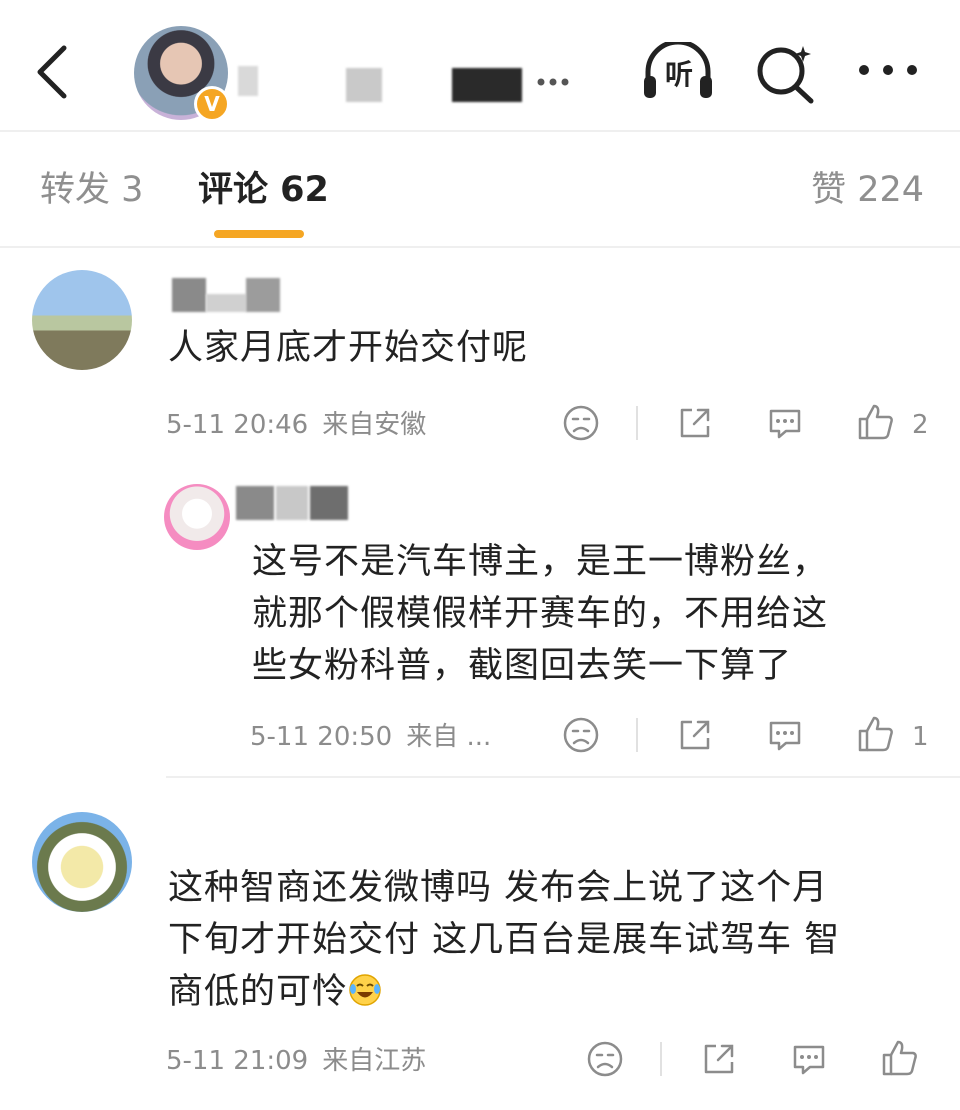 The height and width of the screenshot is (1110, 960). I want to click on comment-meta: 5-11 20:46 来自安徽, so click(296, 425).